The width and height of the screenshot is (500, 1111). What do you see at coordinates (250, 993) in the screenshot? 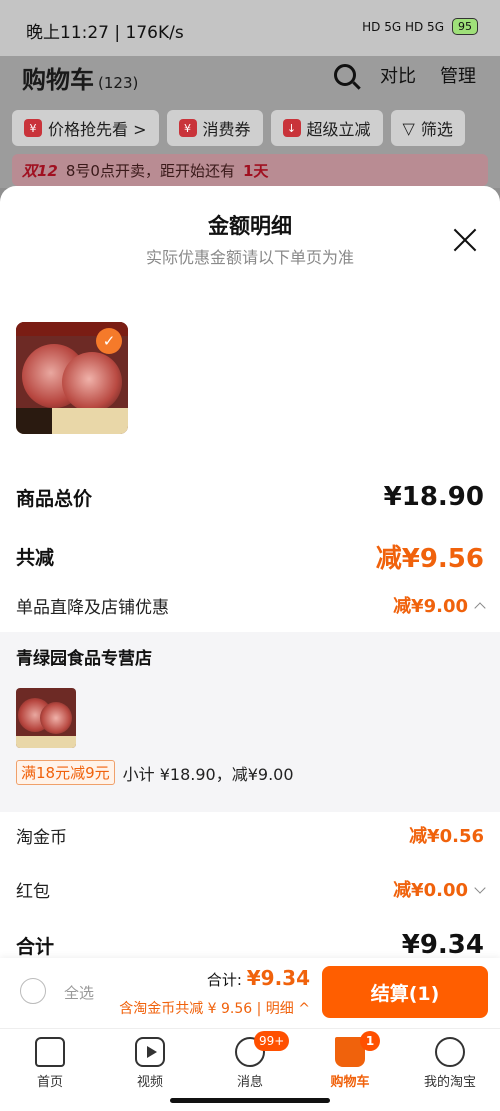
I see `checkout-bar: 全选 合计: ¥9.34 含淘金币共减 ¥ 9.56 | 明细 ^ 结算(1)` at bounding box center [250, 993].